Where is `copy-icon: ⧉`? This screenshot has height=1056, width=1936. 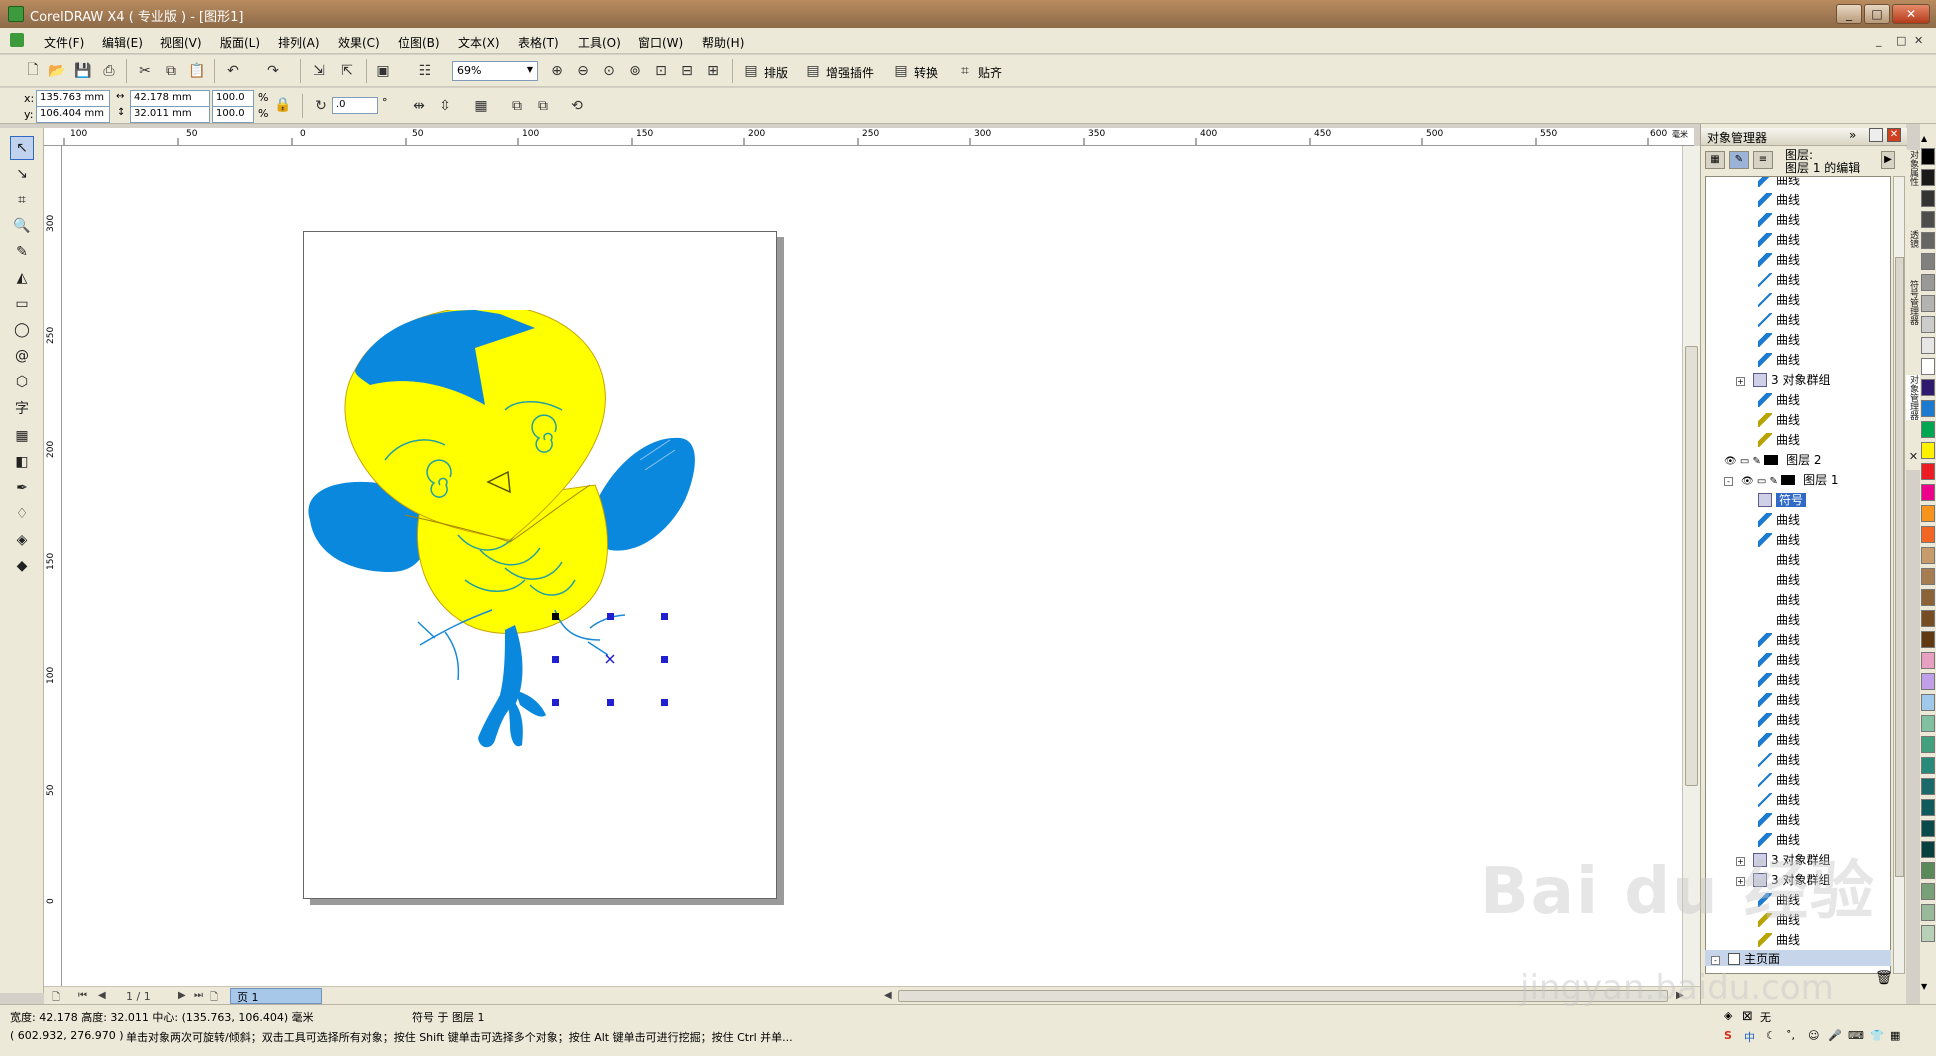 copy-icon: ⧉ is located at coordinates (171, 71).